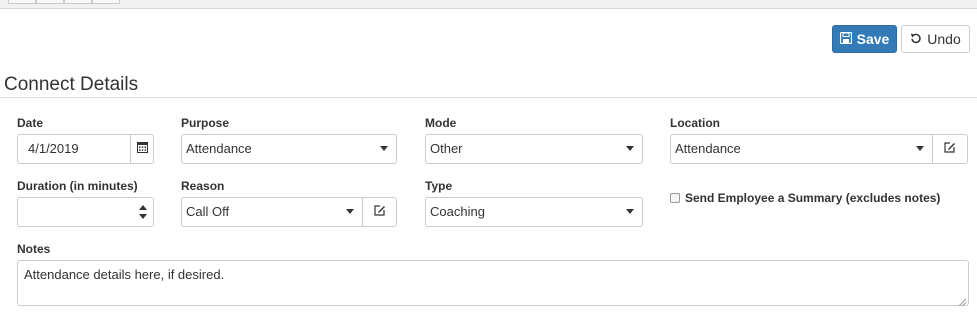 The width and height of the screenshot is (977, 312). Describe the element at coordinates (446, 148) in the screenshot. I see `mode-value: Other` at that location.